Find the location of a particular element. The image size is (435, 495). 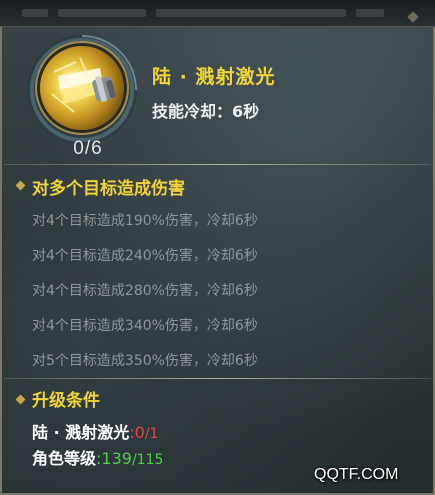

requirement-max: /1 is located at coordinates (151, 434).